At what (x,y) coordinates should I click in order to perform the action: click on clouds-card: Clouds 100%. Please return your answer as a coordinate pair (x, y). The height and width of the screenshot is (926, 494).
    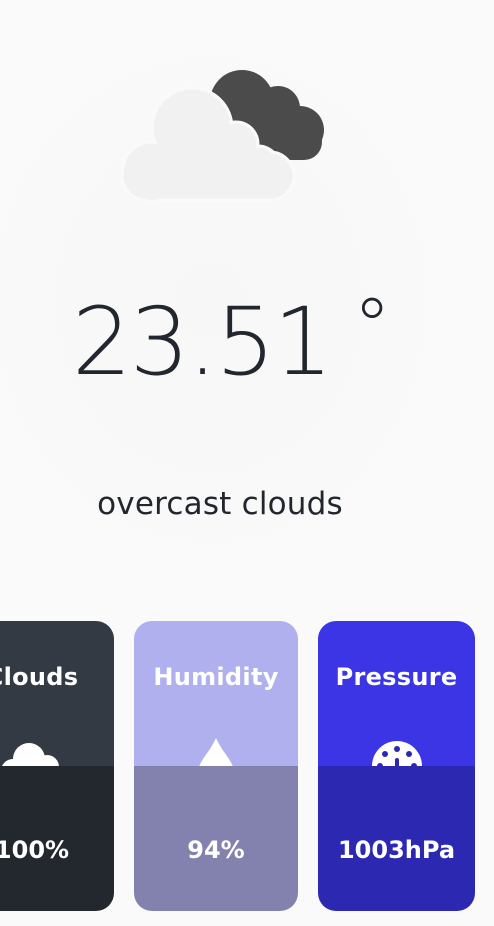
    Looking at the image, I should click on (57, 766).